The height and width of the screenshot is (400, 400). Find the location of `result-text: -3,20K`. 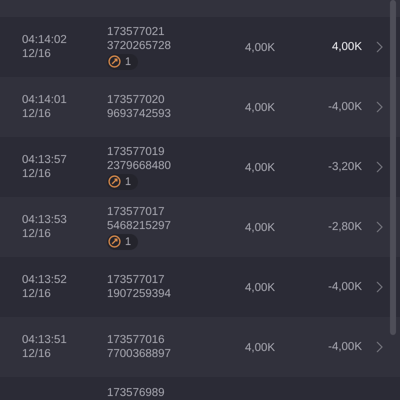

result-text: -3,20K is located at coordinates (345, 167).